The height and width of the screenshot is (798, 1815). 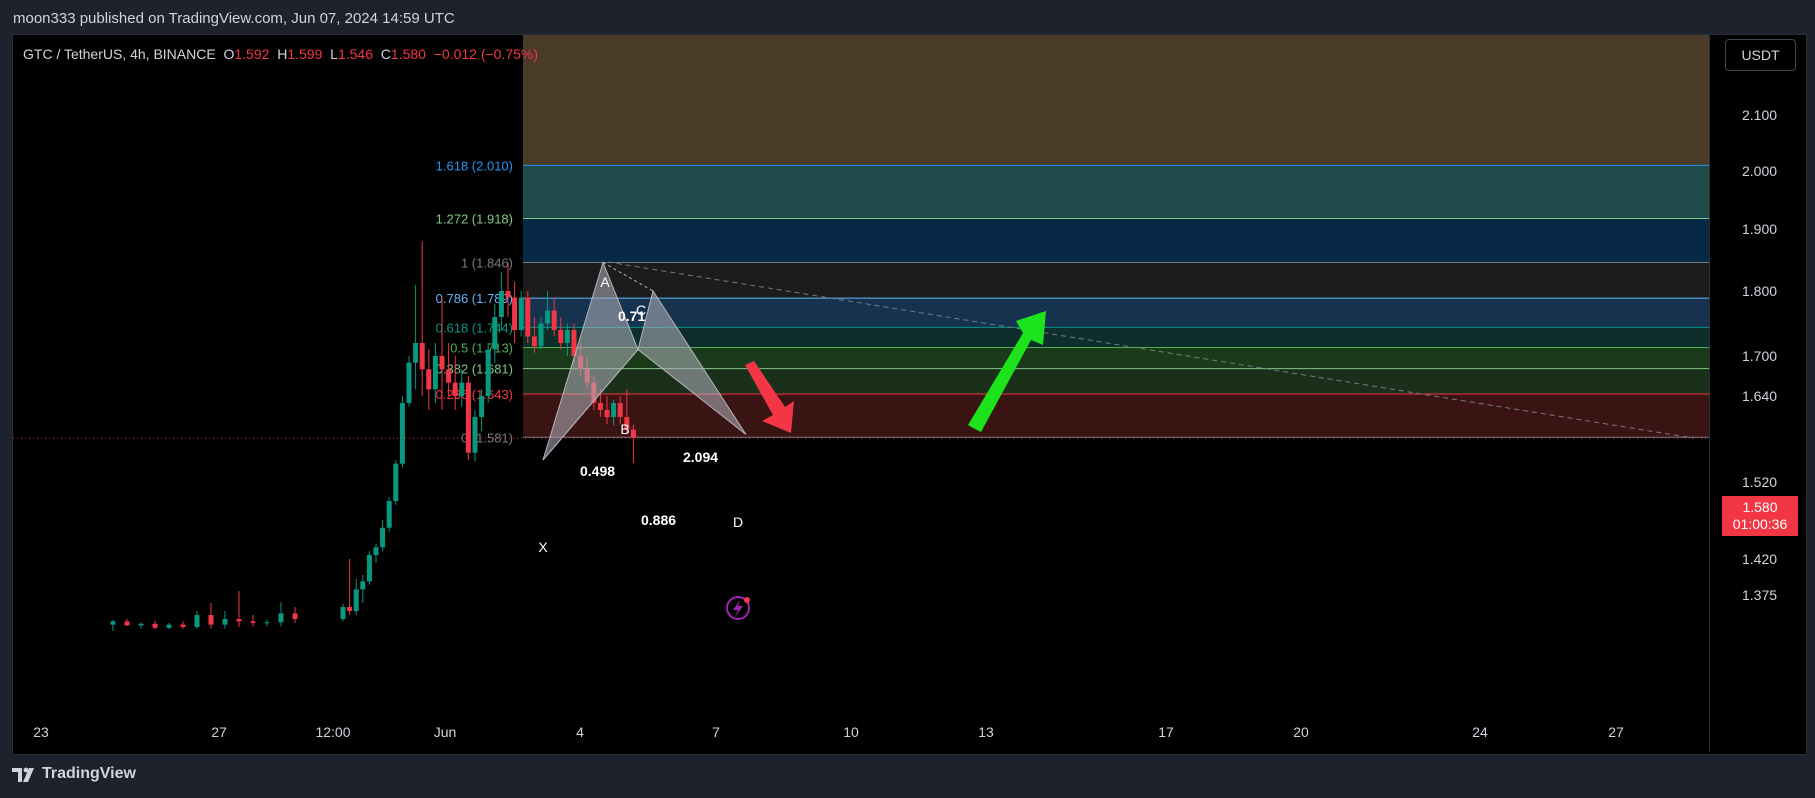 What do you see at coordinates (1759, 229) in the screenshot?
I see `price-tick-label: 1.900` at bounding box center [1759, 229].